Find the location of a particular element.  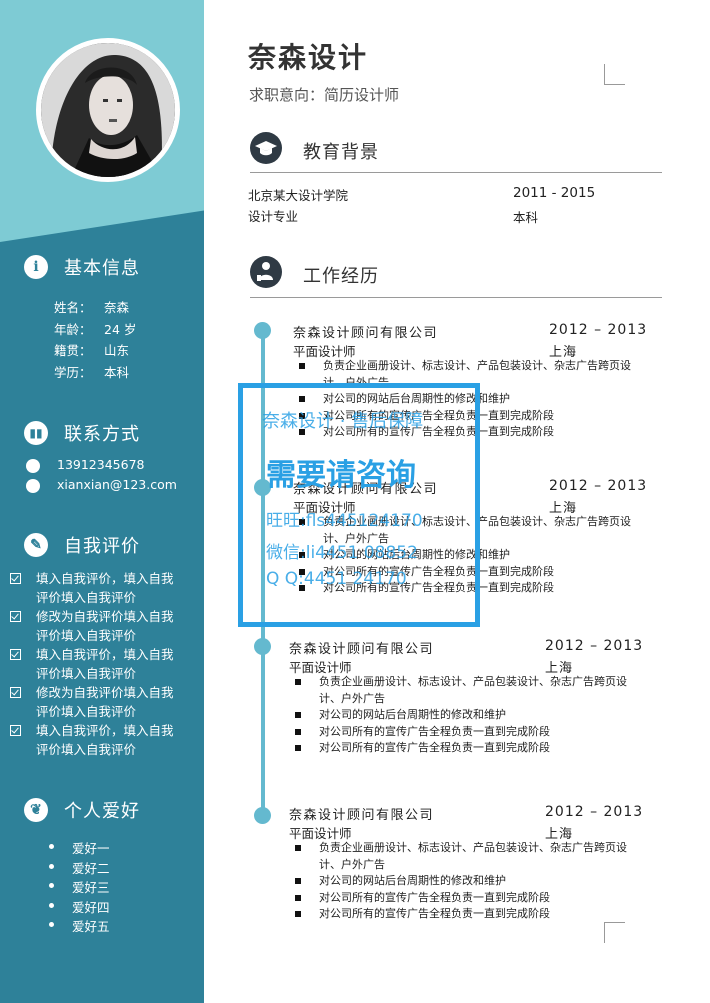

hobby-item: 爱好五 is located at coordinates (102, 926).